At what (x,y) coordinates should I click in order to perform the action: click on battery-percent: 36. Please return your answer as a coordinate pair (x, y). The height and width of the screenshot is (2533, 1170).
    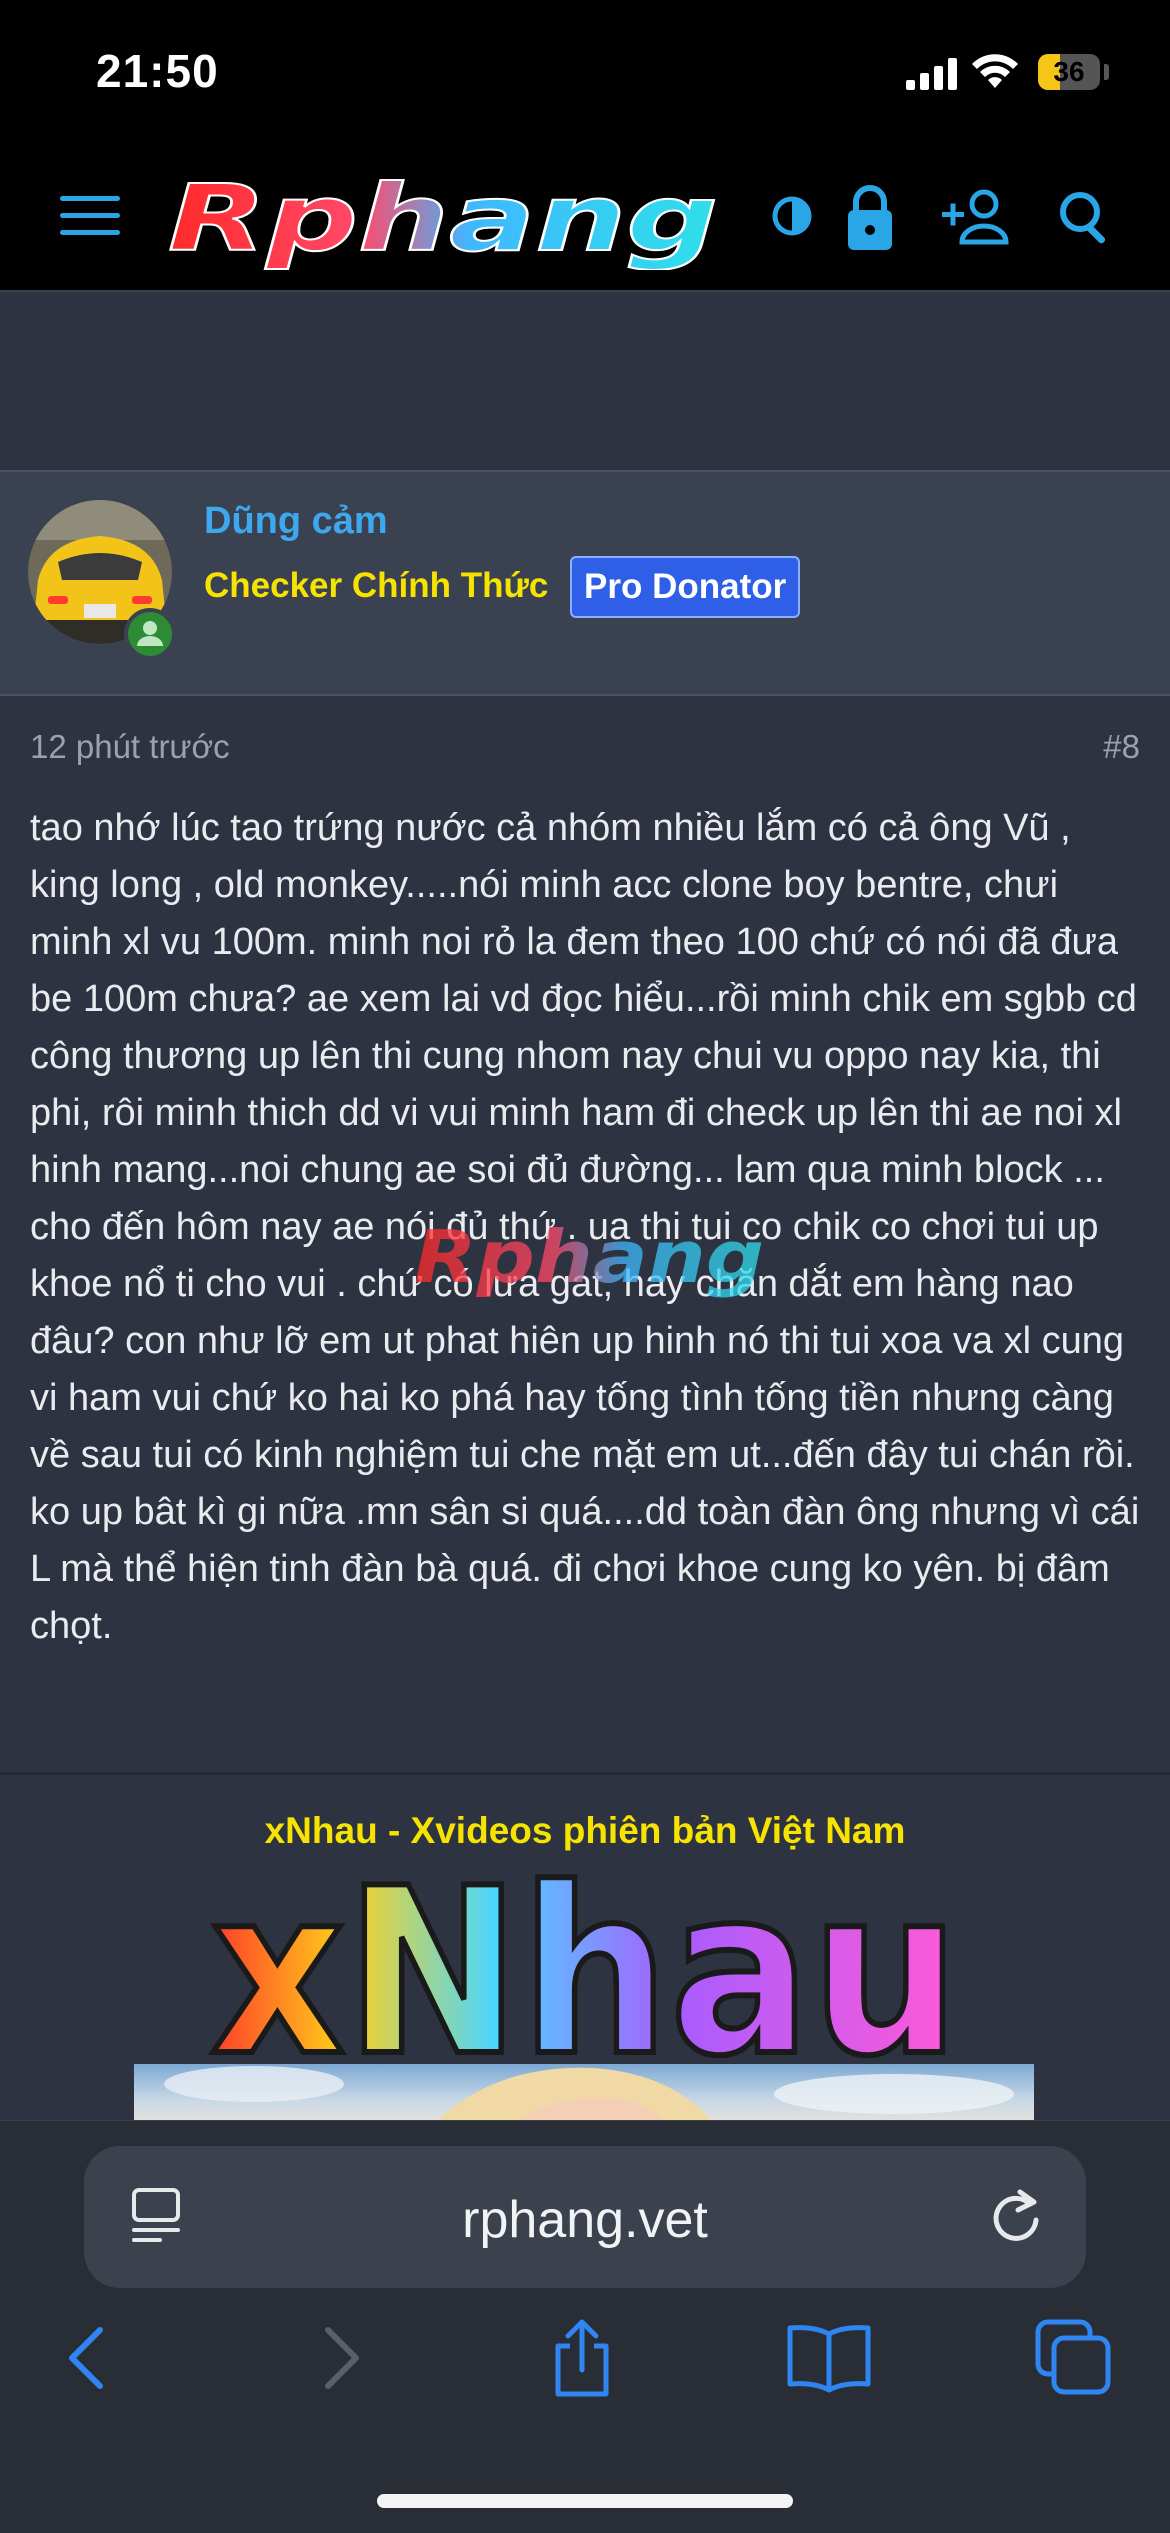
    Looking at the image, I should click on (1069, 71).